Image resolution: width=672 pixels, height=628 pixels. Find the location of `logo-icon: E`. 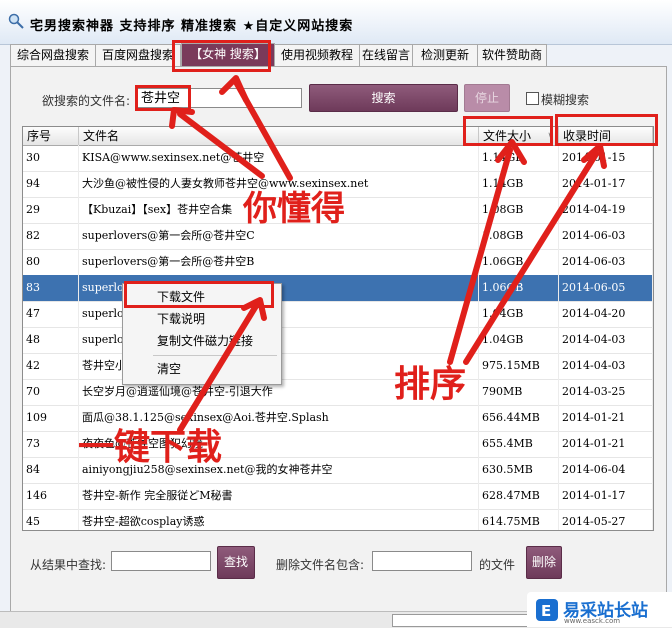

logo-icon: E is located at coordinates (547, 610).